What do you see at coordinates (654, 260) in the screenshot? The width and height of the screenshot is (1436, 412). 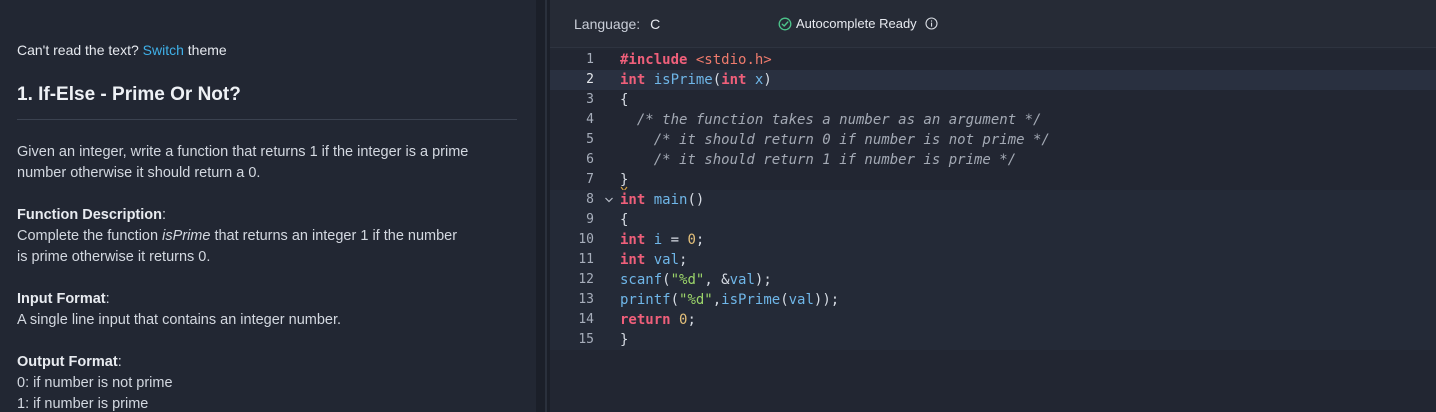 I see `code-text: int val;` at bounding box center [654, 260].